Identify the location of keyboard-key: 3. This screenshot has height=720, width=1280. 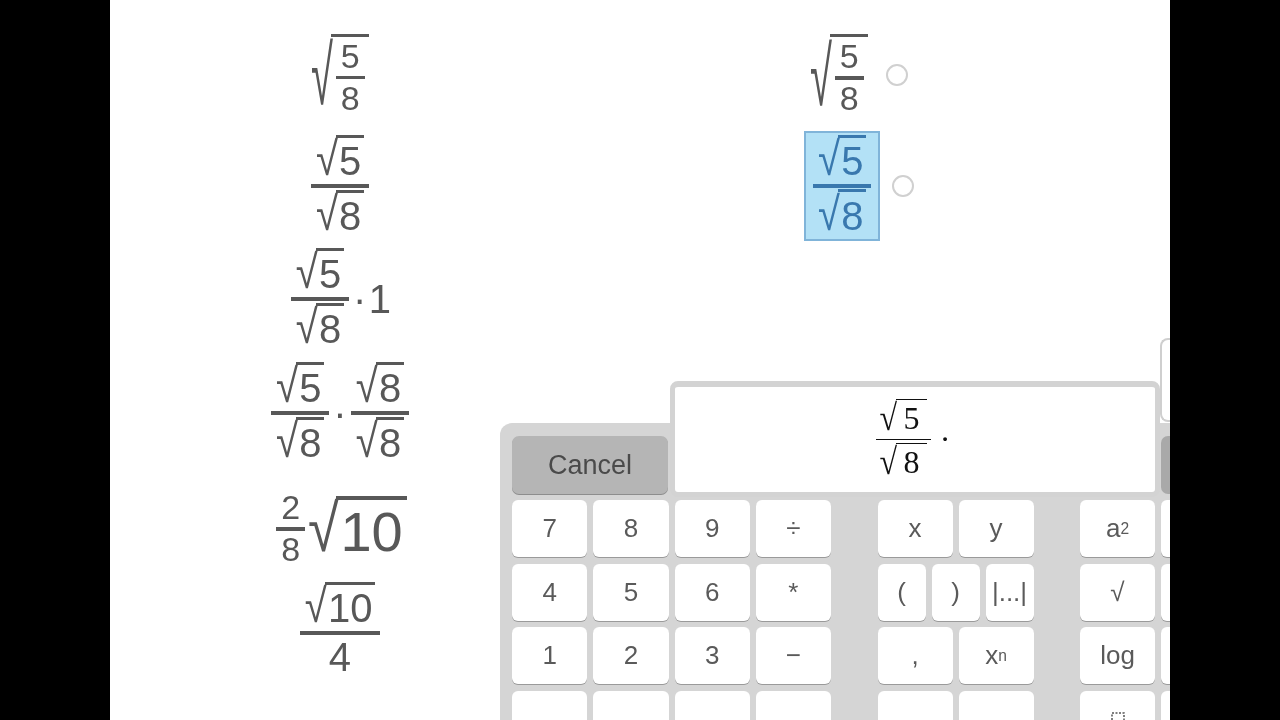
(712, 655).